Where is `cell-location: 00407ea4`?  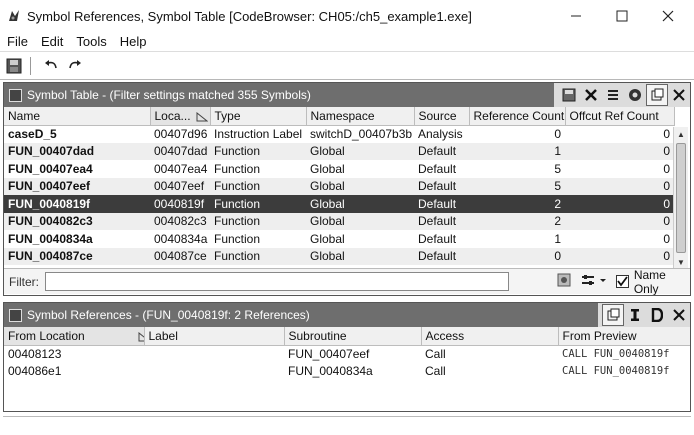
cell-location: 00407ea4 is located at coordinates (181, 168).